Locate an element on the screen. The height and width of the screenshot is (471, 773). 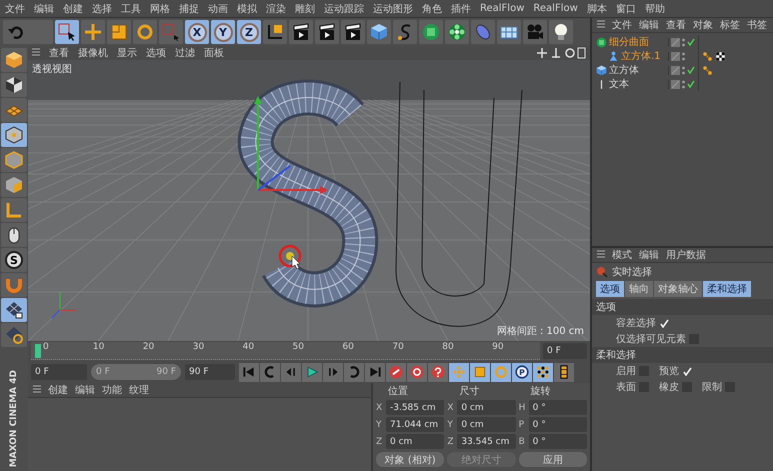
menu-item: 标签 is located at coordinates (730, 25).